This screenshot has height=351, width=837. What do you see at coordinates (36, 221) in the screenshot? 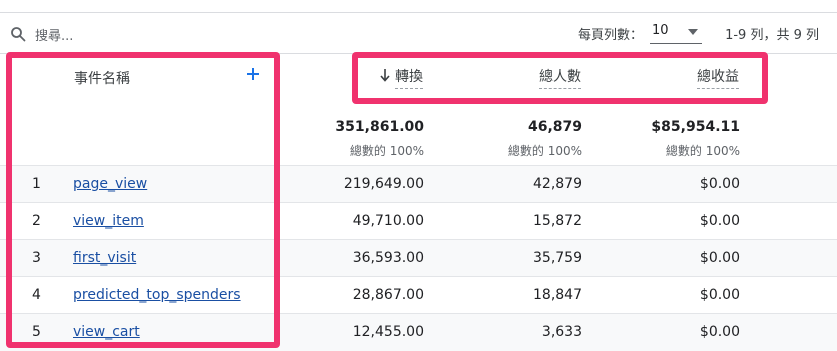
I see `row-index: 2` at bounding box center [36, 221].